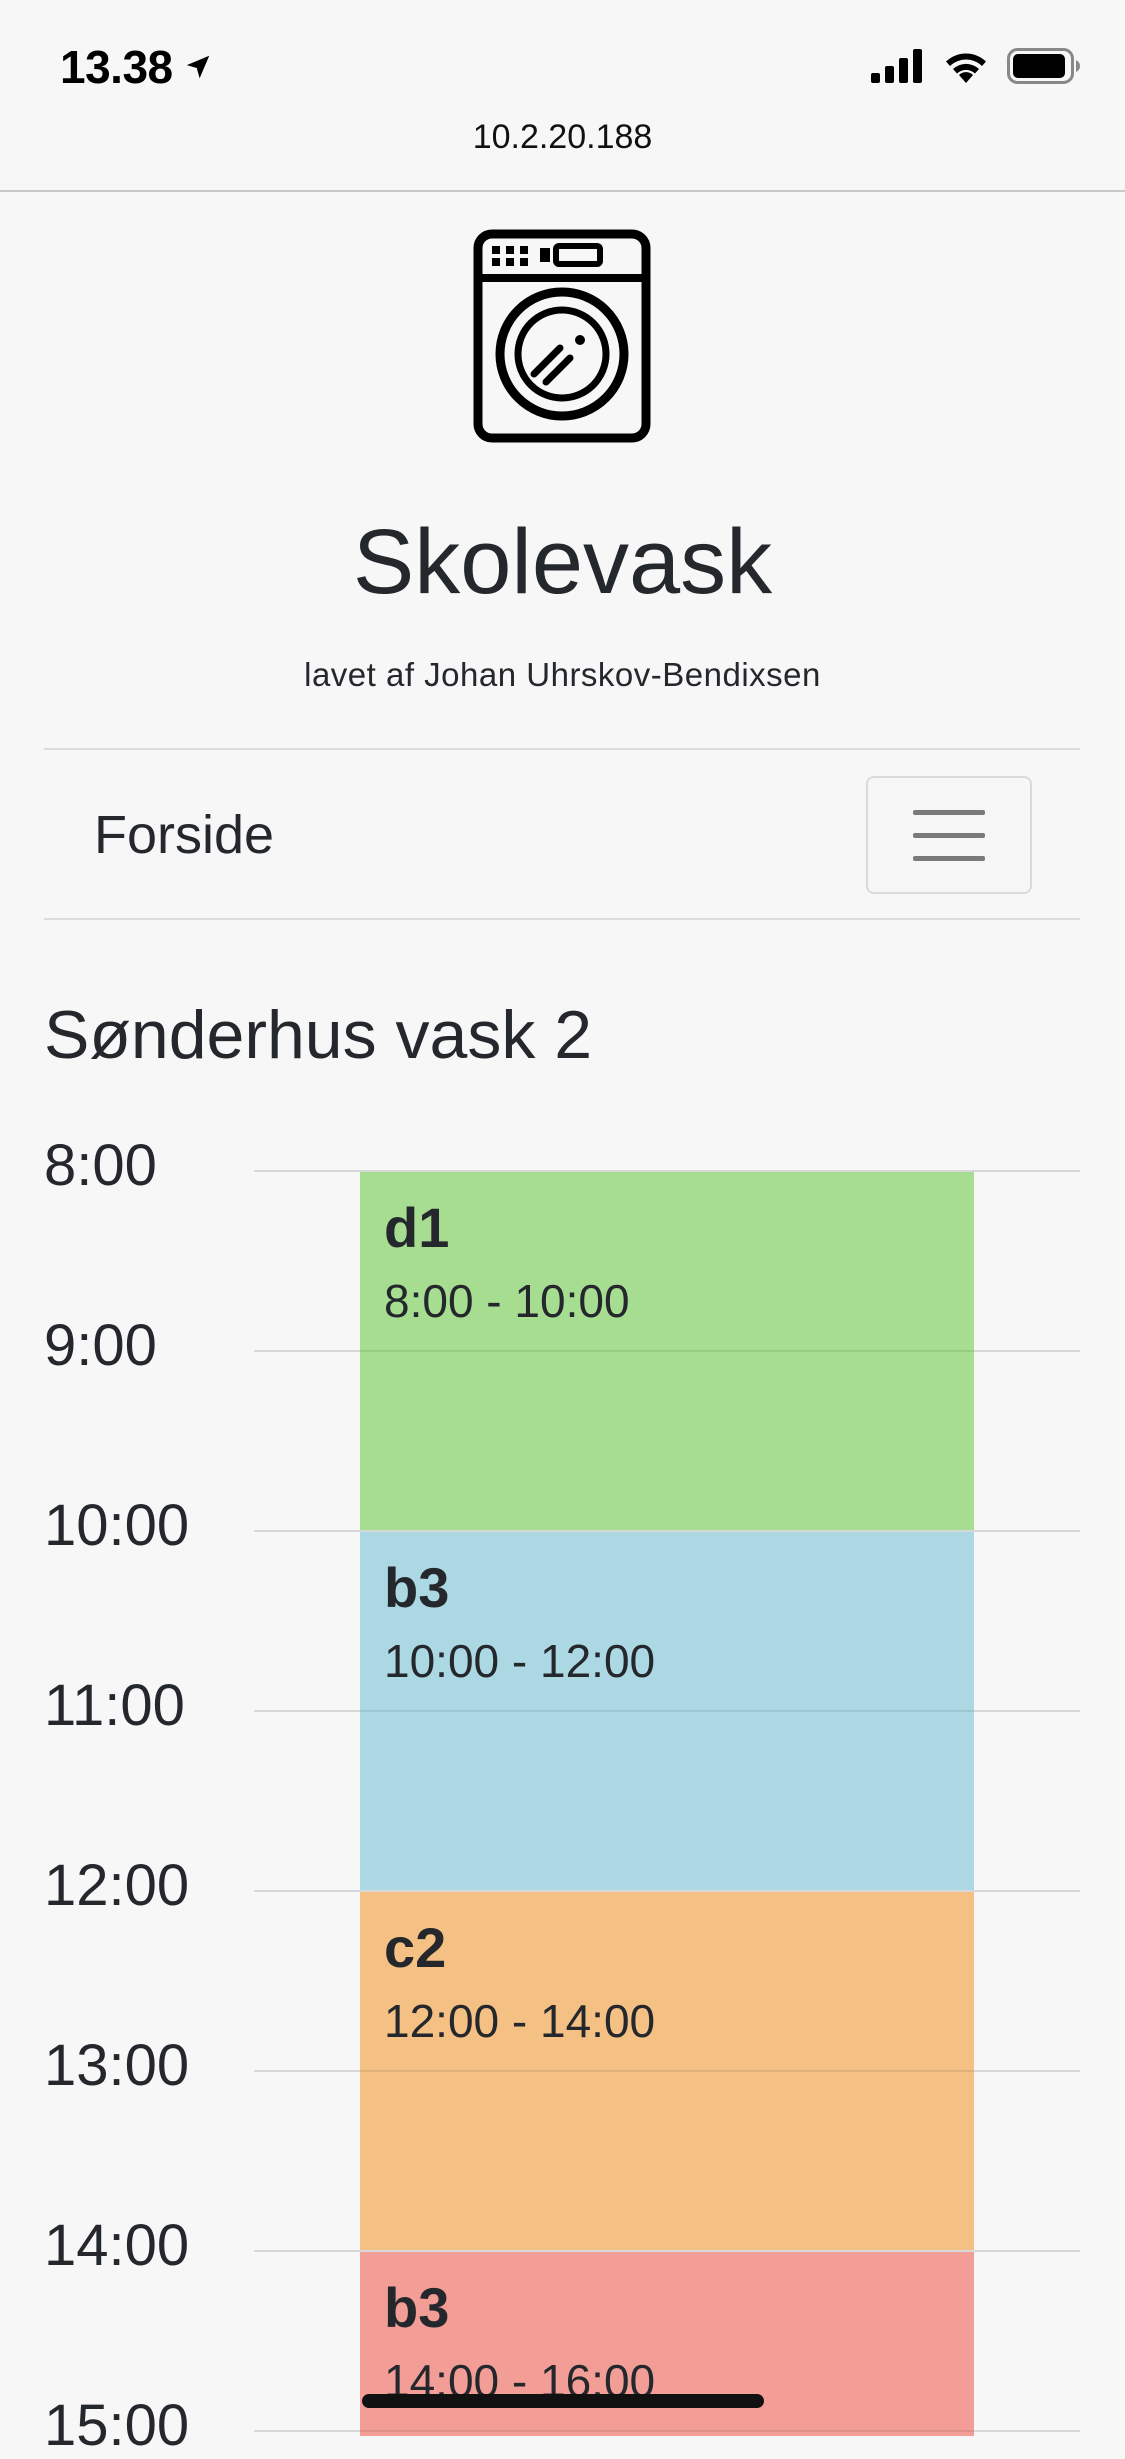 The image size is (1125, 2459). What do you see at coordinates (562, 674) in the screenshot?
I see `site-subtitle: lavet af Johan Uhrskov-Bendixsen` at bounding box center [562, 674].